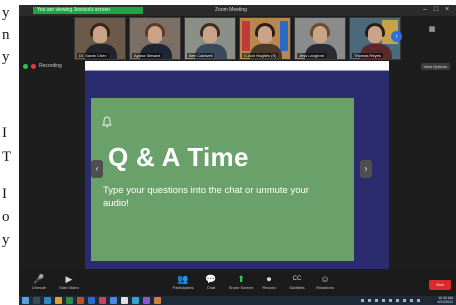 This screenshot has width=456, height=305. What do you see at coordinates (93, 55) in the screenshot?
I see `participant-name: Dr. Sarah Chen` at bounding box center [93, 55].